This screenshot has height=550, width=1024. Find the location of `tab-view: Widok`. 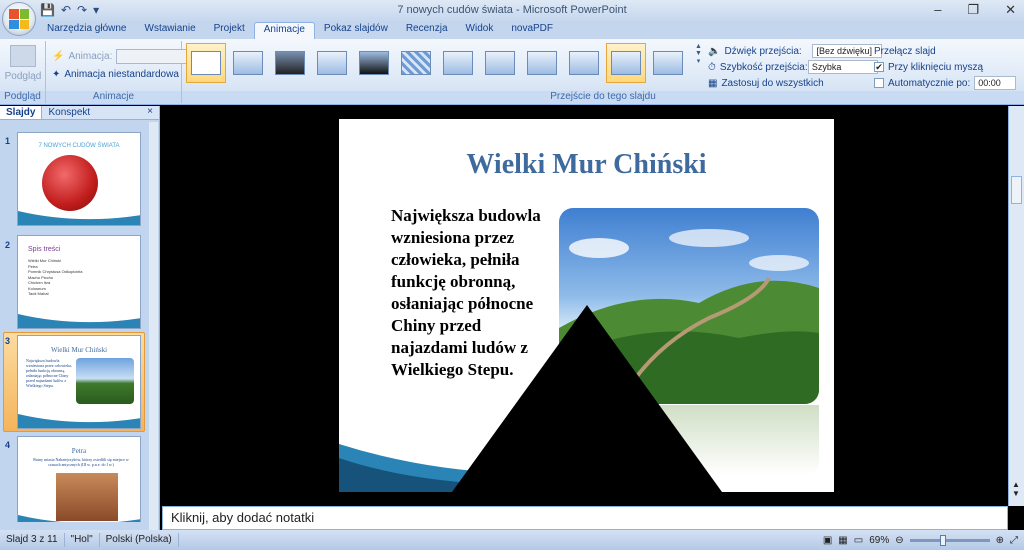

tab-view: Widok is located at coordinates (480, 30).